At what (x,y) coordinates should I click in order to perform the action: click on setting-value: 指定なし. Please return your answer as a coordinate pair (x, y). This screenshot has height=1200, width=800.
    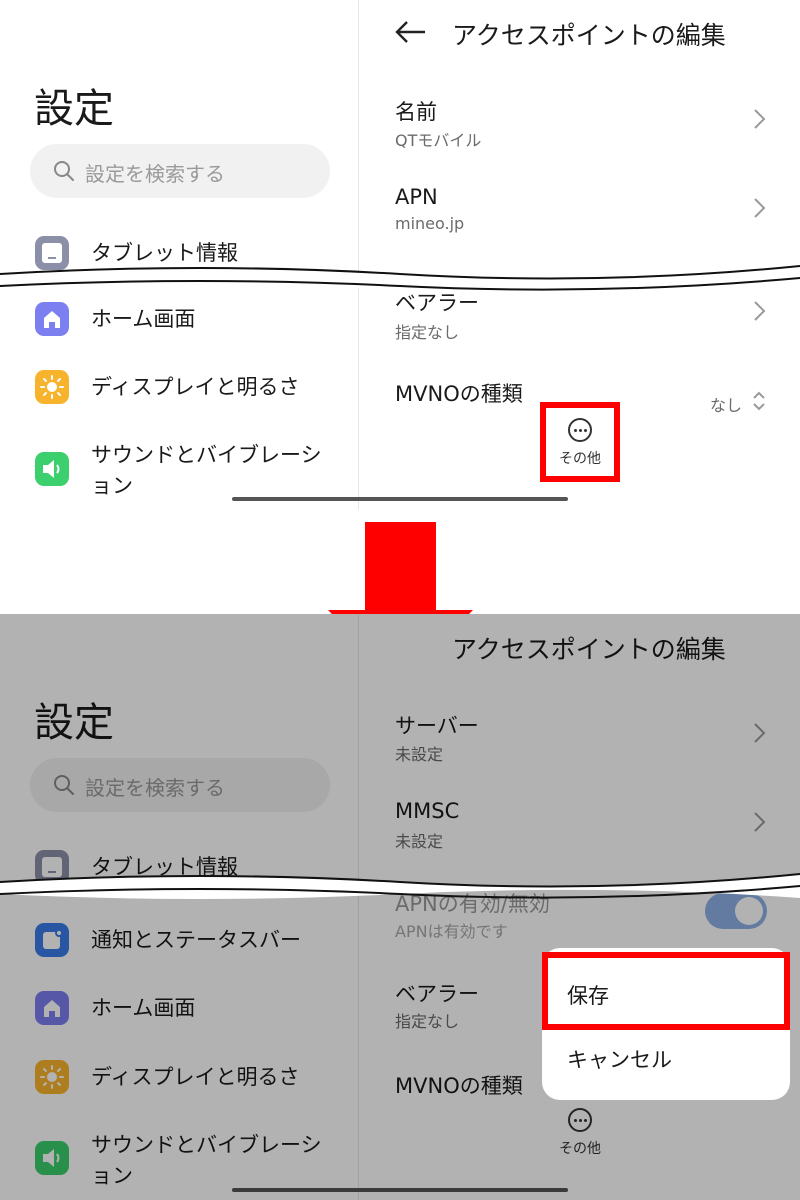
    Looking at the image, I should click on (427, 332).